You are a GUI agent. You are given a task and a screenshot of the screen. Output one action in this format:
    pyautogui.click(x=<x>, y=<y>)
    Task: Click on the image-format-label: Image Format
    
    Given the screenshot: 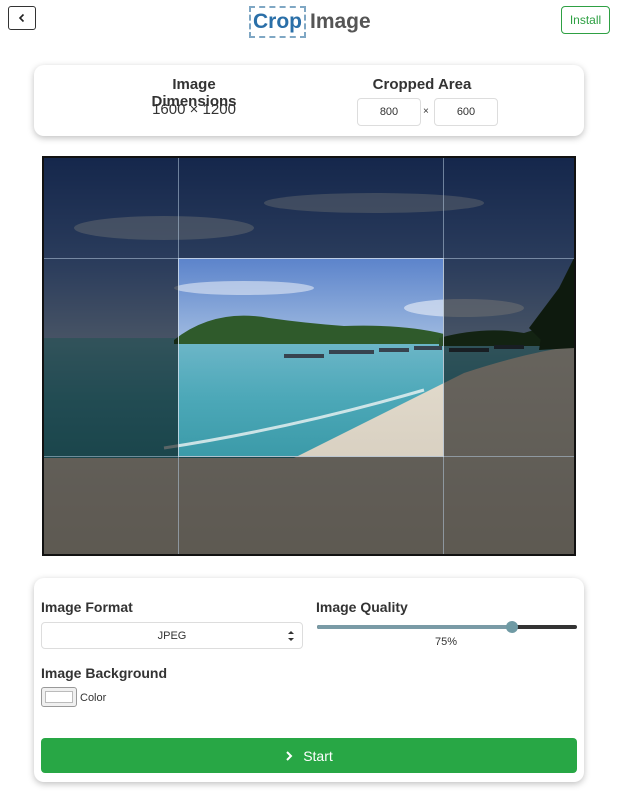 What is the action you would take?
    pyautogui.click(x=87, y=607)
    